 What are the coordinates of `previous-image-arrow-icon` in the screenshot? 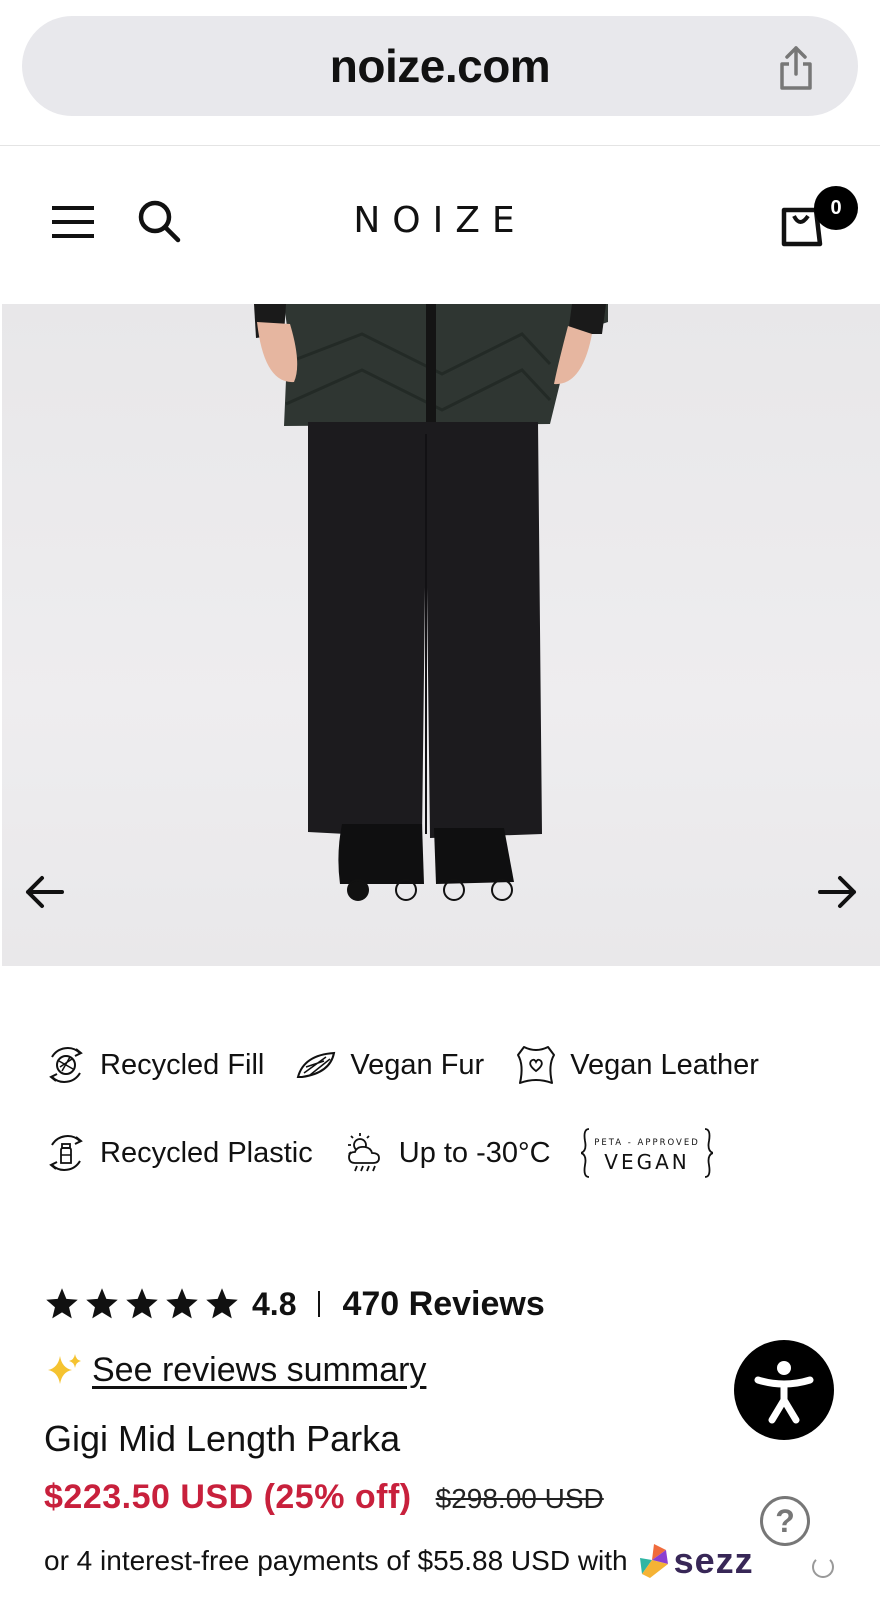 It's located at (44, 892).